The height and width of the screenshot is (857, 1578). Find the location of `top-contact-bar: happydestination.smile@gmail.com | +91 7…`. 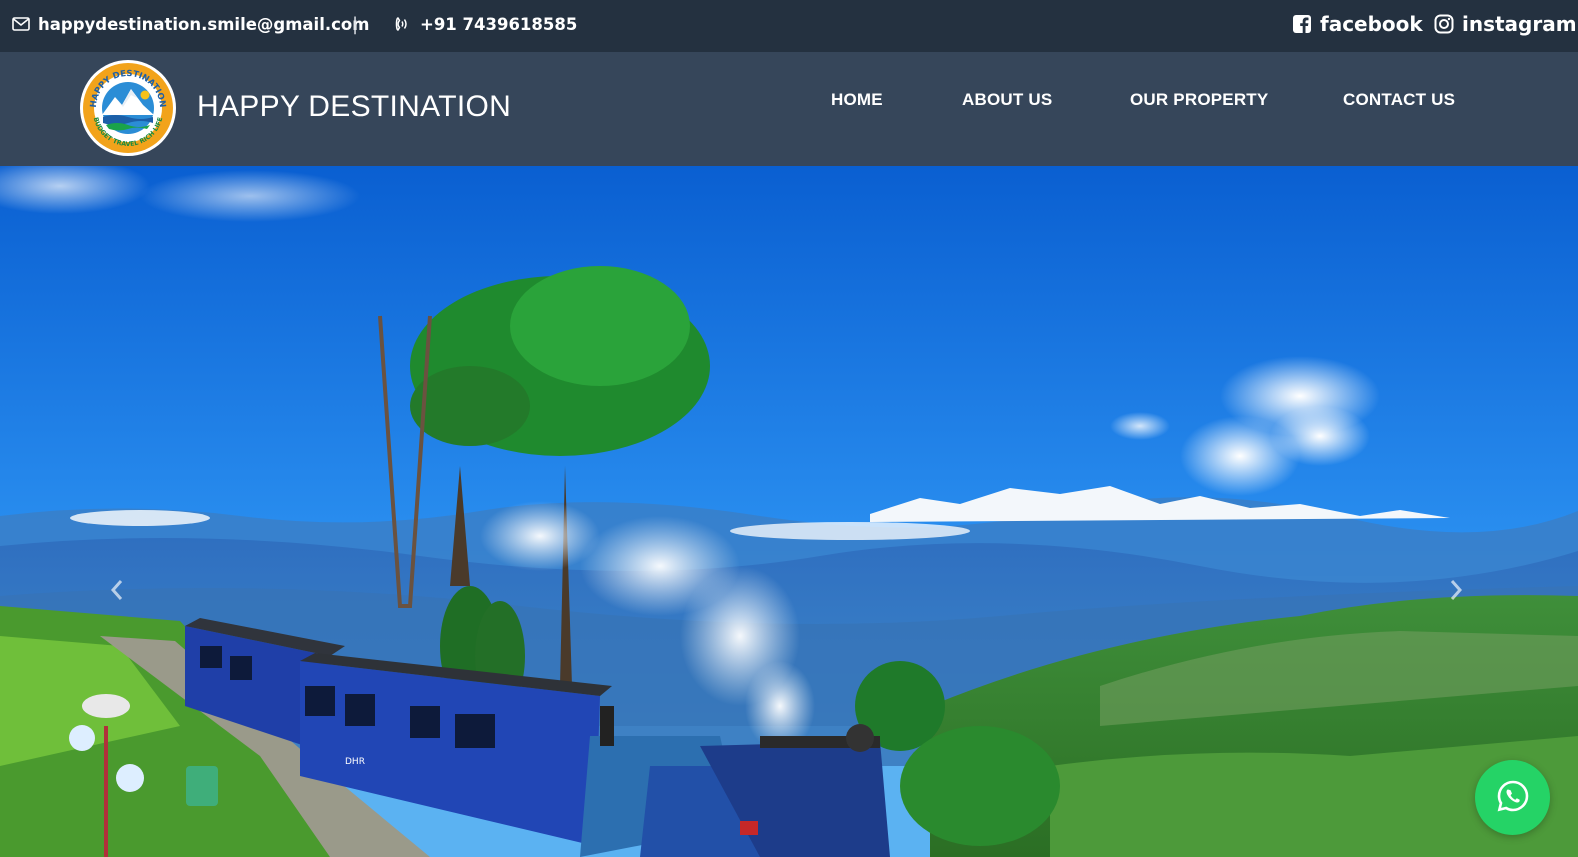

top-contact-bar: happydestination.smile@gmail.com | +91 7… is located at coordinates (789, 26).